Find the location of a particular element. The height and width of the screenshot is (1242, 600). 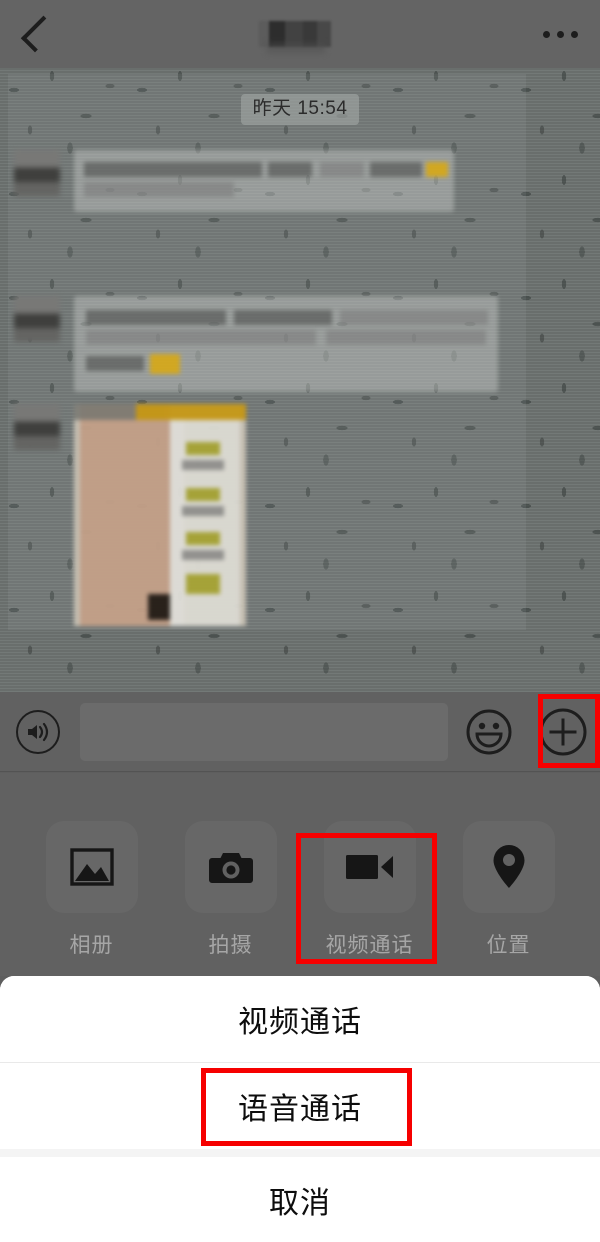

chat-input-bar is located at coordinates (300, 732).